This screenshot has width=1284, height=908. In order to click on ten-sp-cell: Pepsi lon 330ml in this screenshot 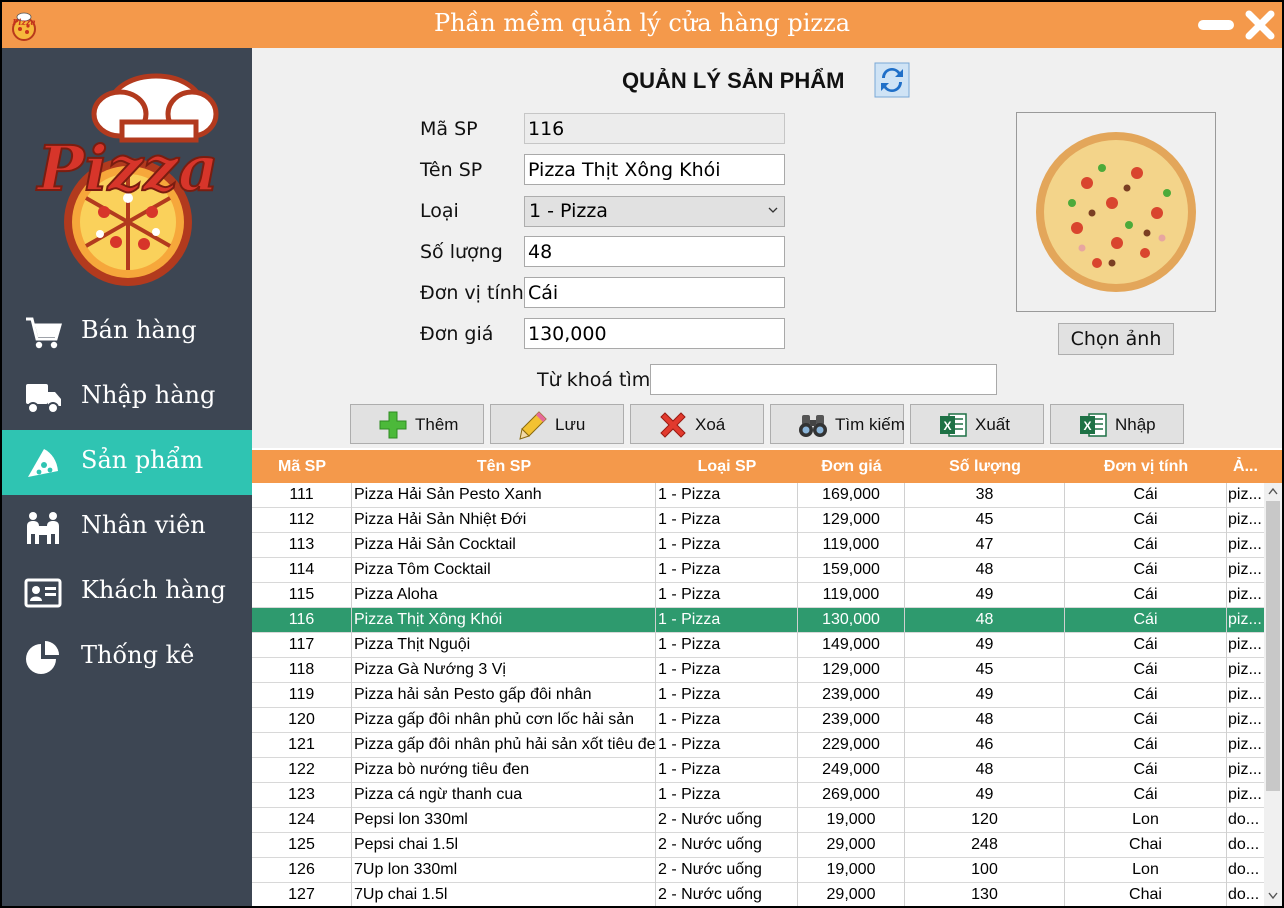, I will do `click(504, 820)`.